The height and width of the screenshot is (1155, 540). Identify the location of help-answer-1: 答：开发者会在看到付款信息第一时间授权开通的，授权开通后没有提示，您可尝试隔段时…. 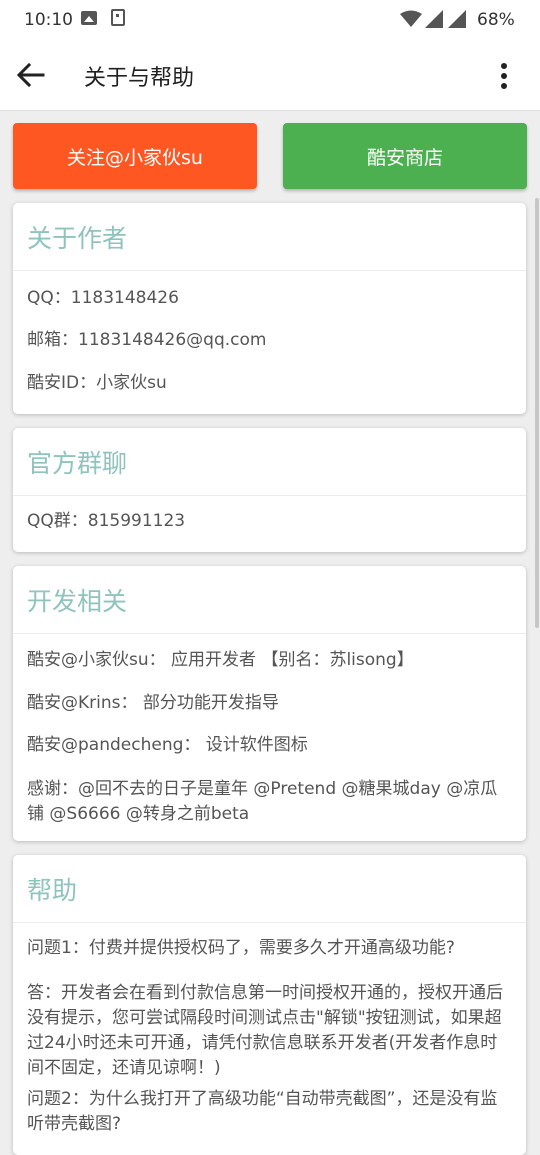
(265, 1030).